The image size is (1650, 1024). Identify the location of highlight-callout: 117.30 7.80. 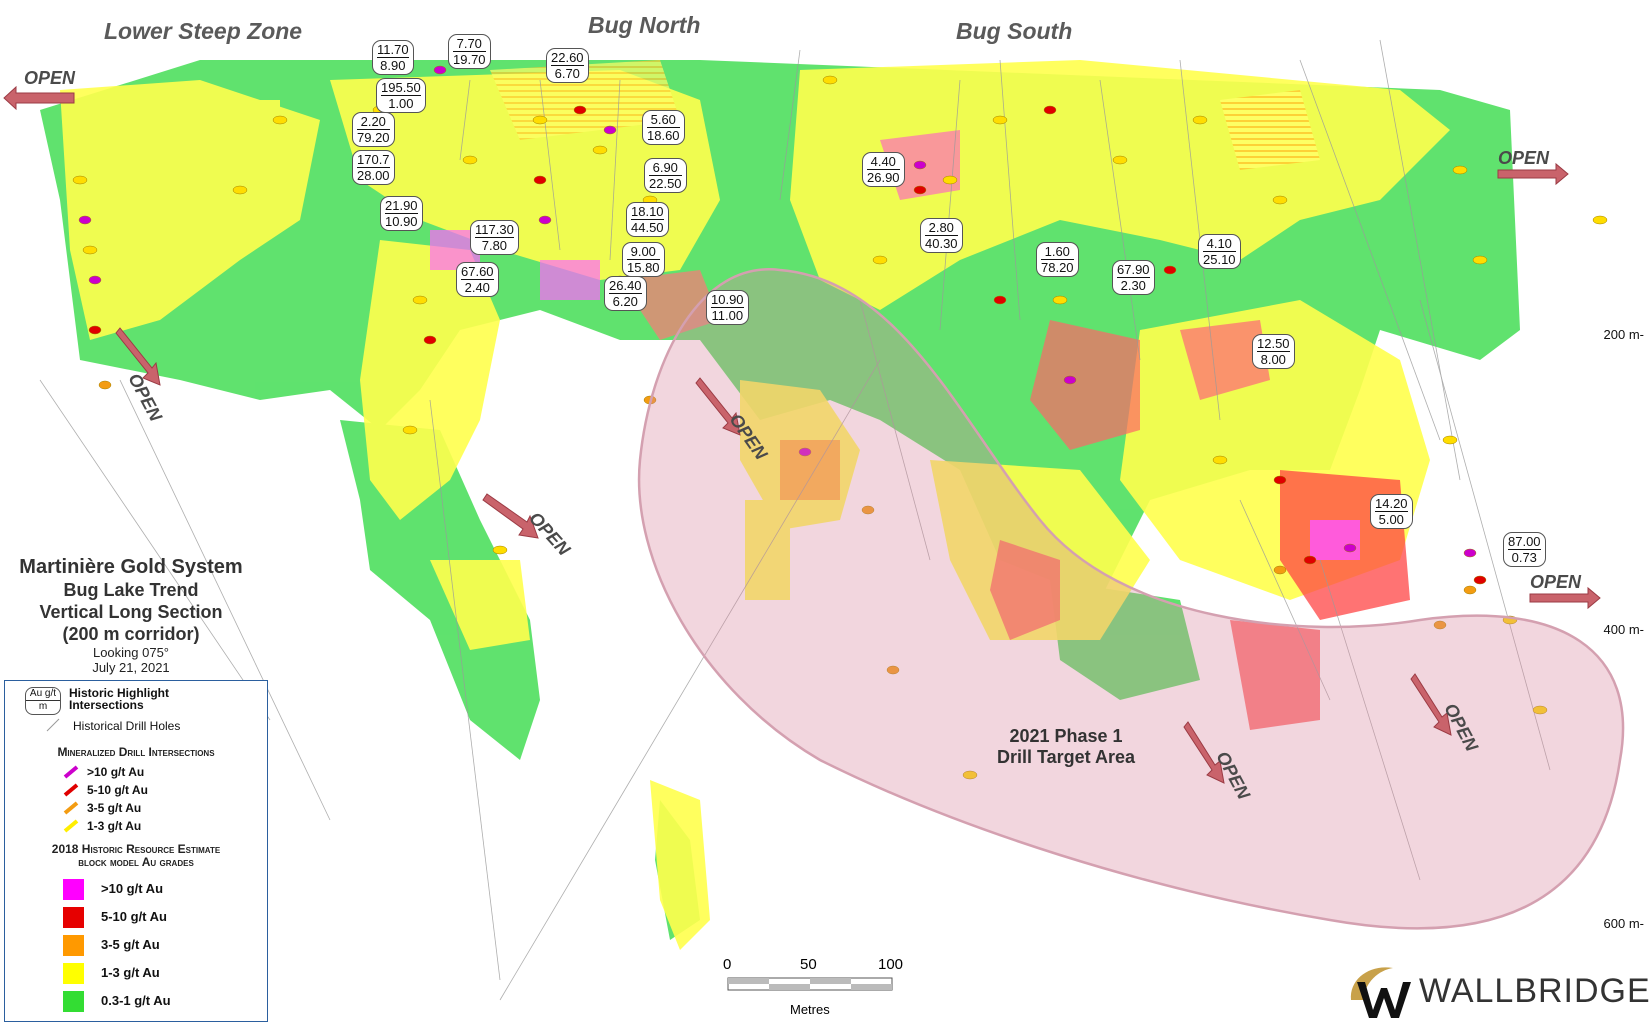
(494, 237).